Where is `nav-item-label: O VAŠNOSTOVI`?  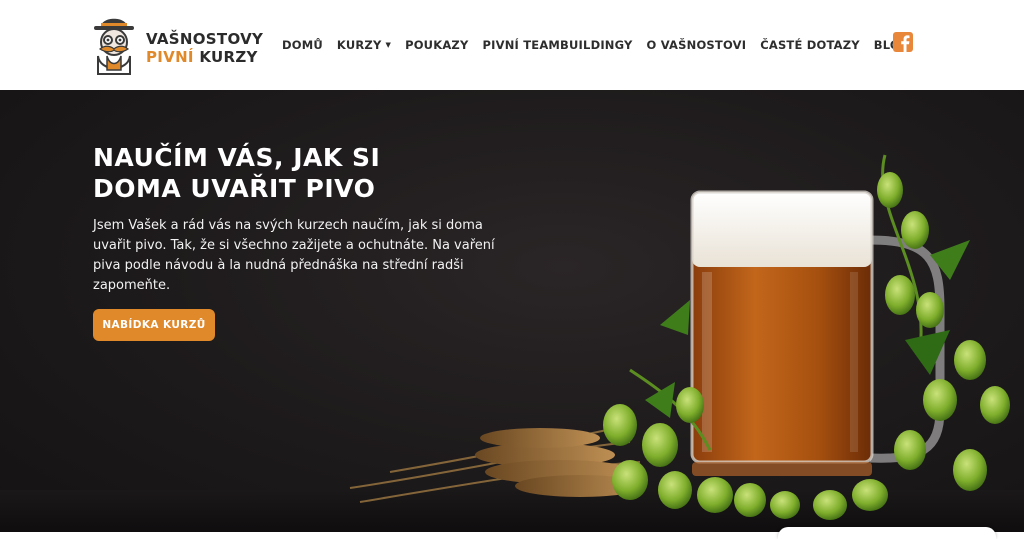 nav-item-label: O VAŠNOSTOVI is located at coordinates (696, 45).